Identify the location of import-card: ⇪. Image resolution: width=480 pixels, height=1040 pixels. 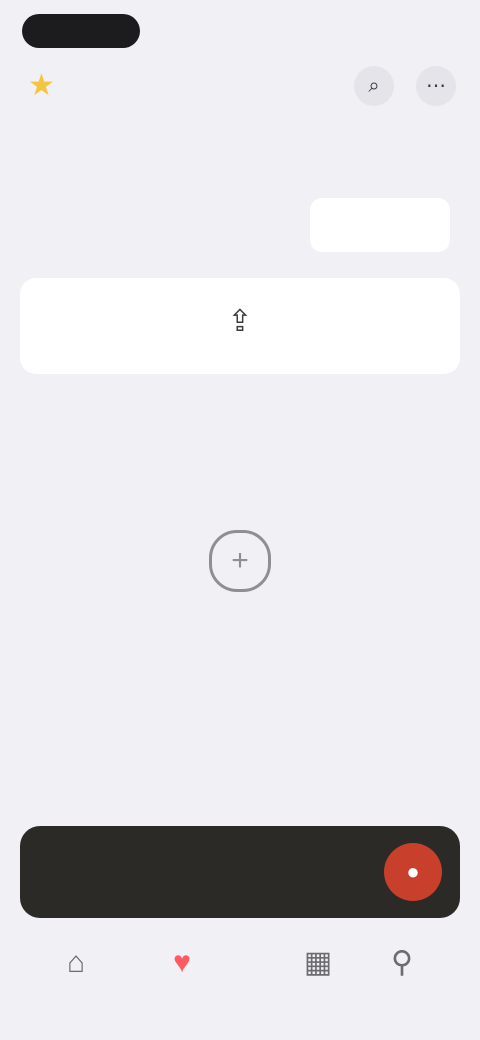
(240, 326).